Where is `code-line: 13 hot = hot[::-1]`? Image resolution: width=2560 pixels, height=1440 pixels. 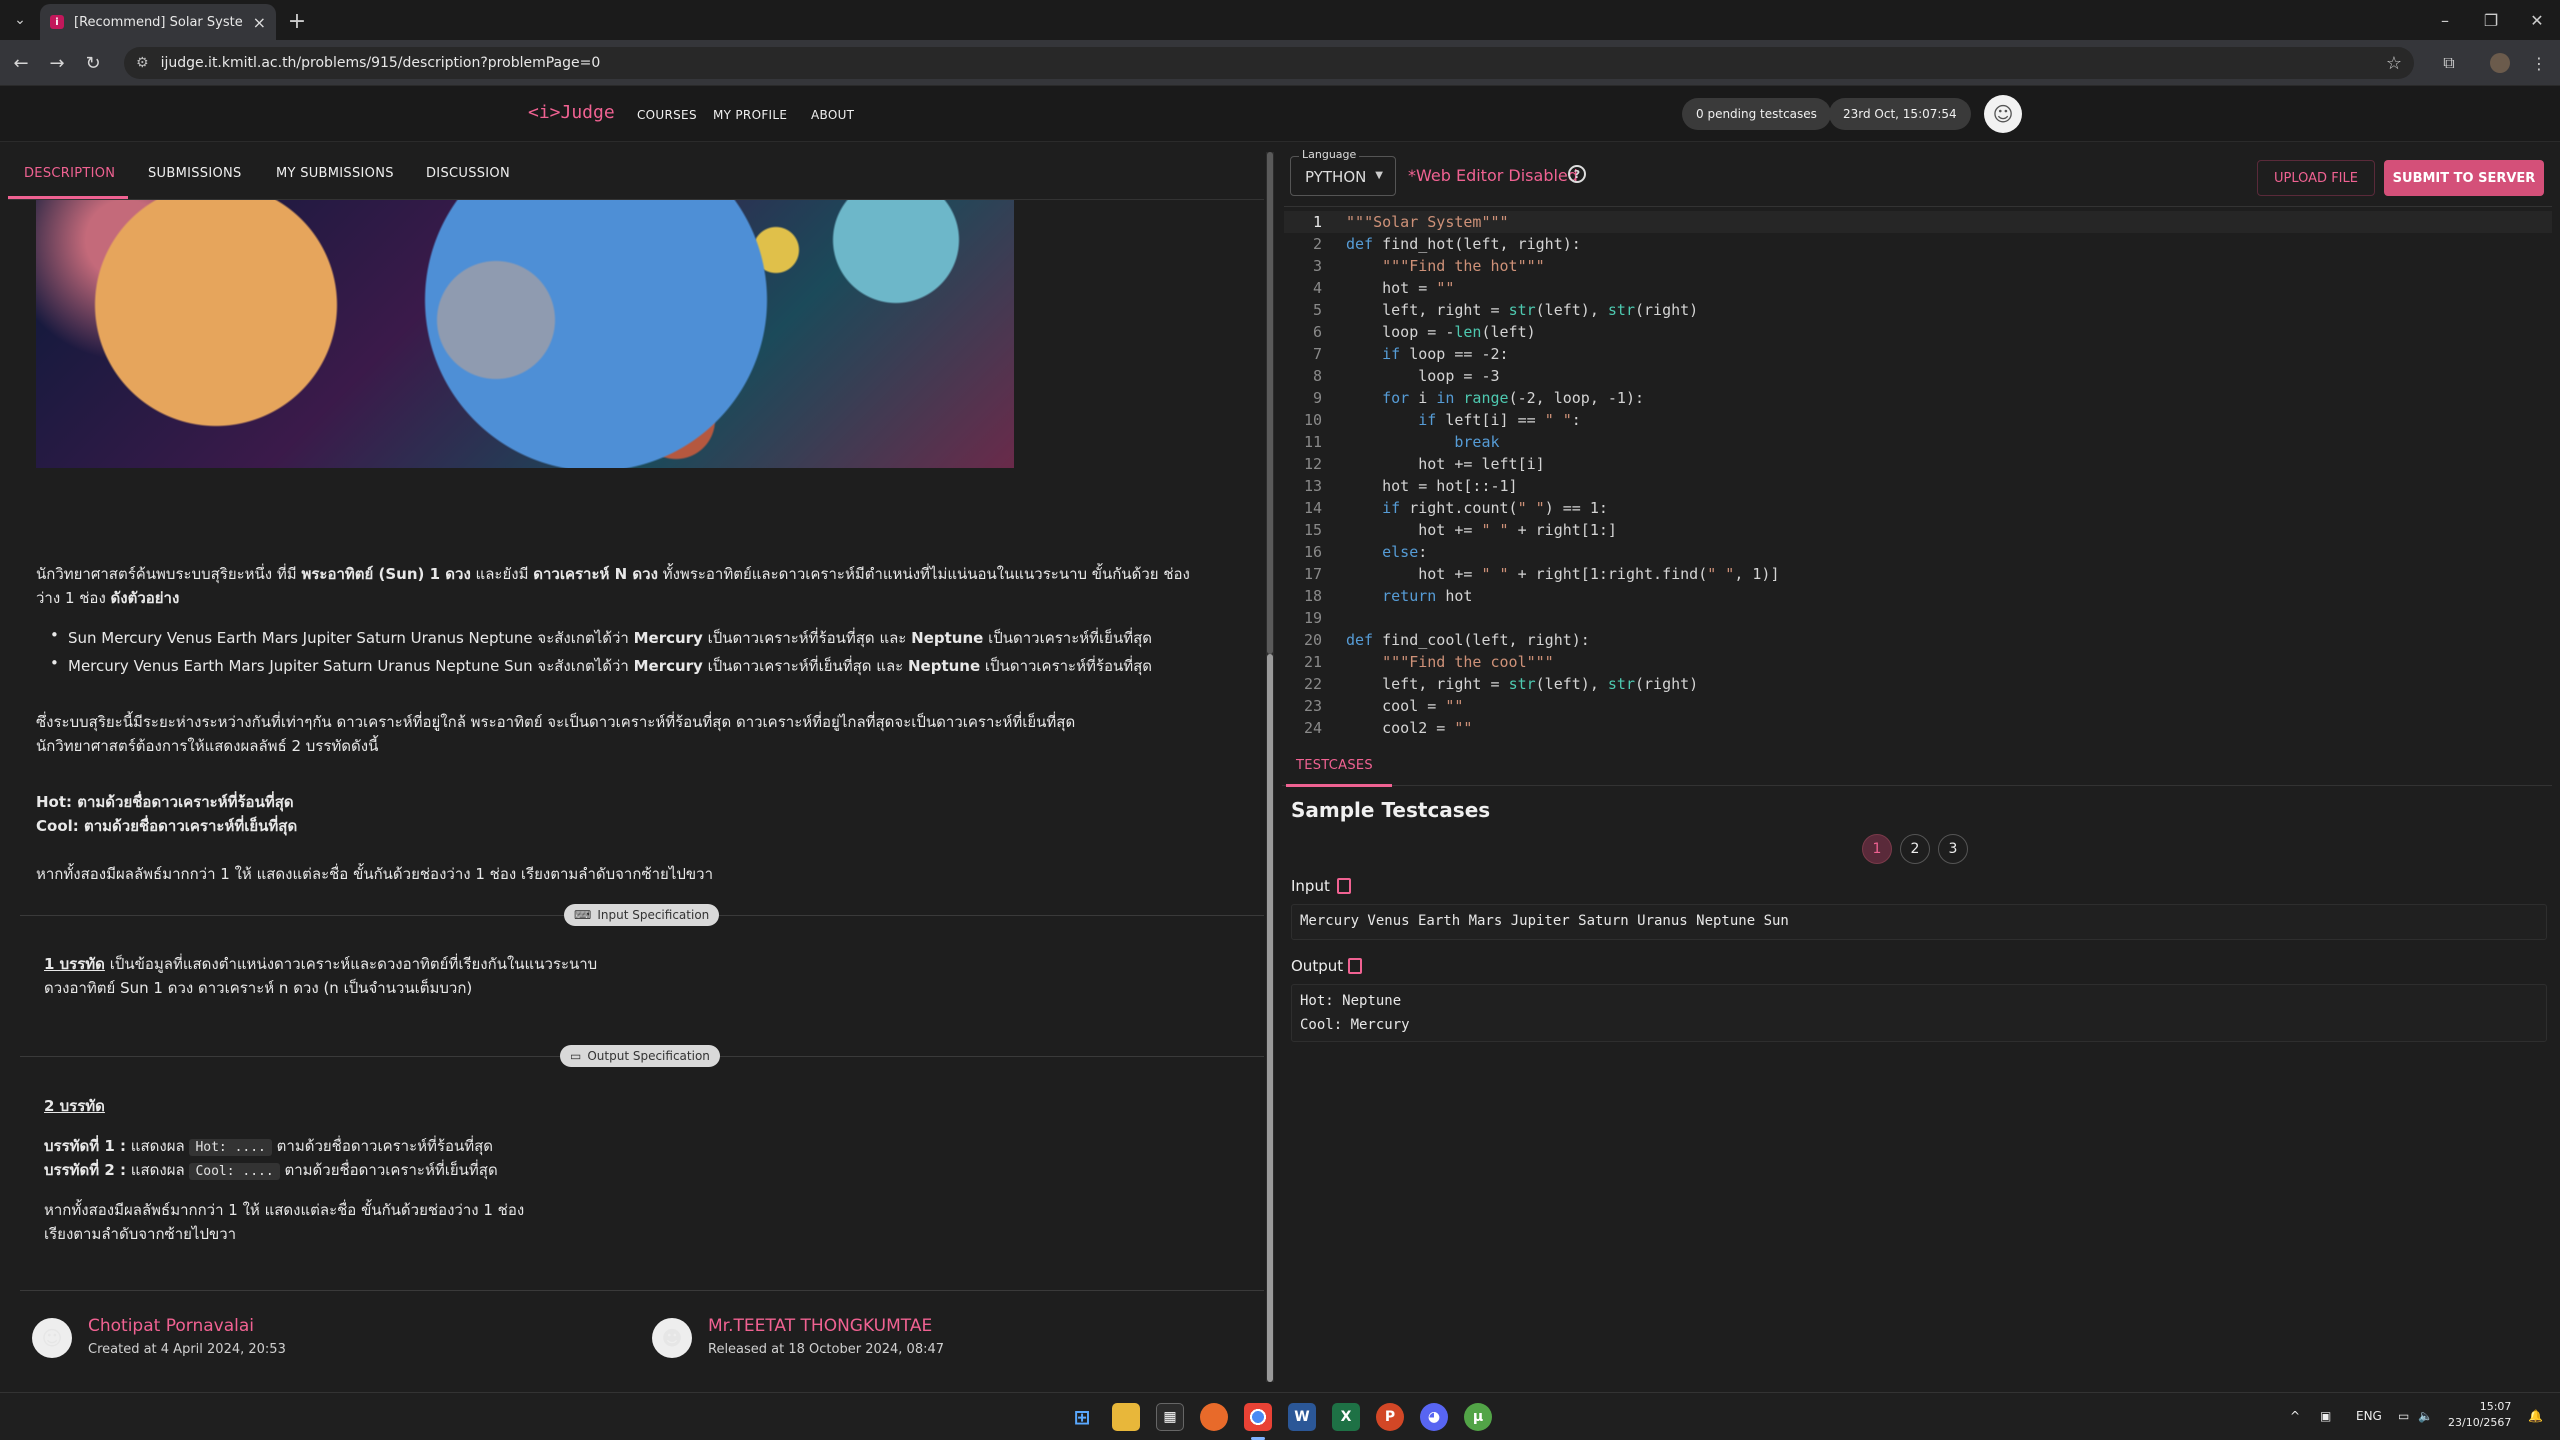
code-line: 13 hot = hot[::-1] is located at coordinates (1918, 486).